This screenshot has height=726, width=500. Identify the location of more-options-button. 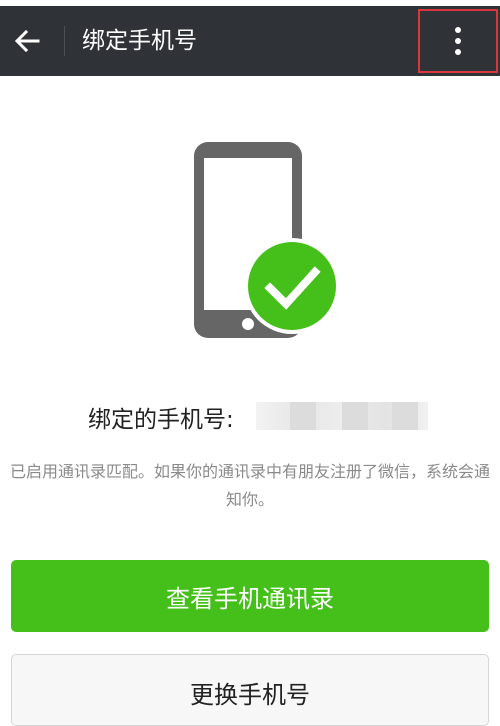
(458, 41).